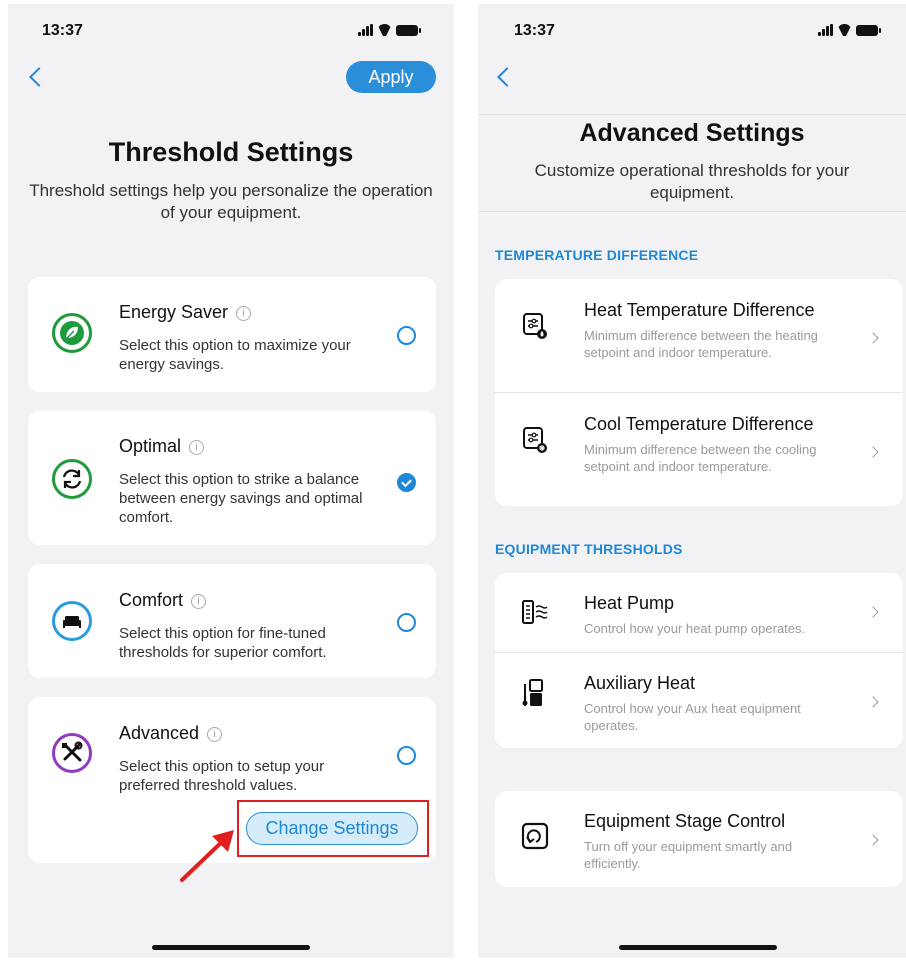 This screenshot has height=962, width=906. What do you see at coordinates (692, 114) in the screenshot?
I see `header-divider` at bounding box center [692, 114].